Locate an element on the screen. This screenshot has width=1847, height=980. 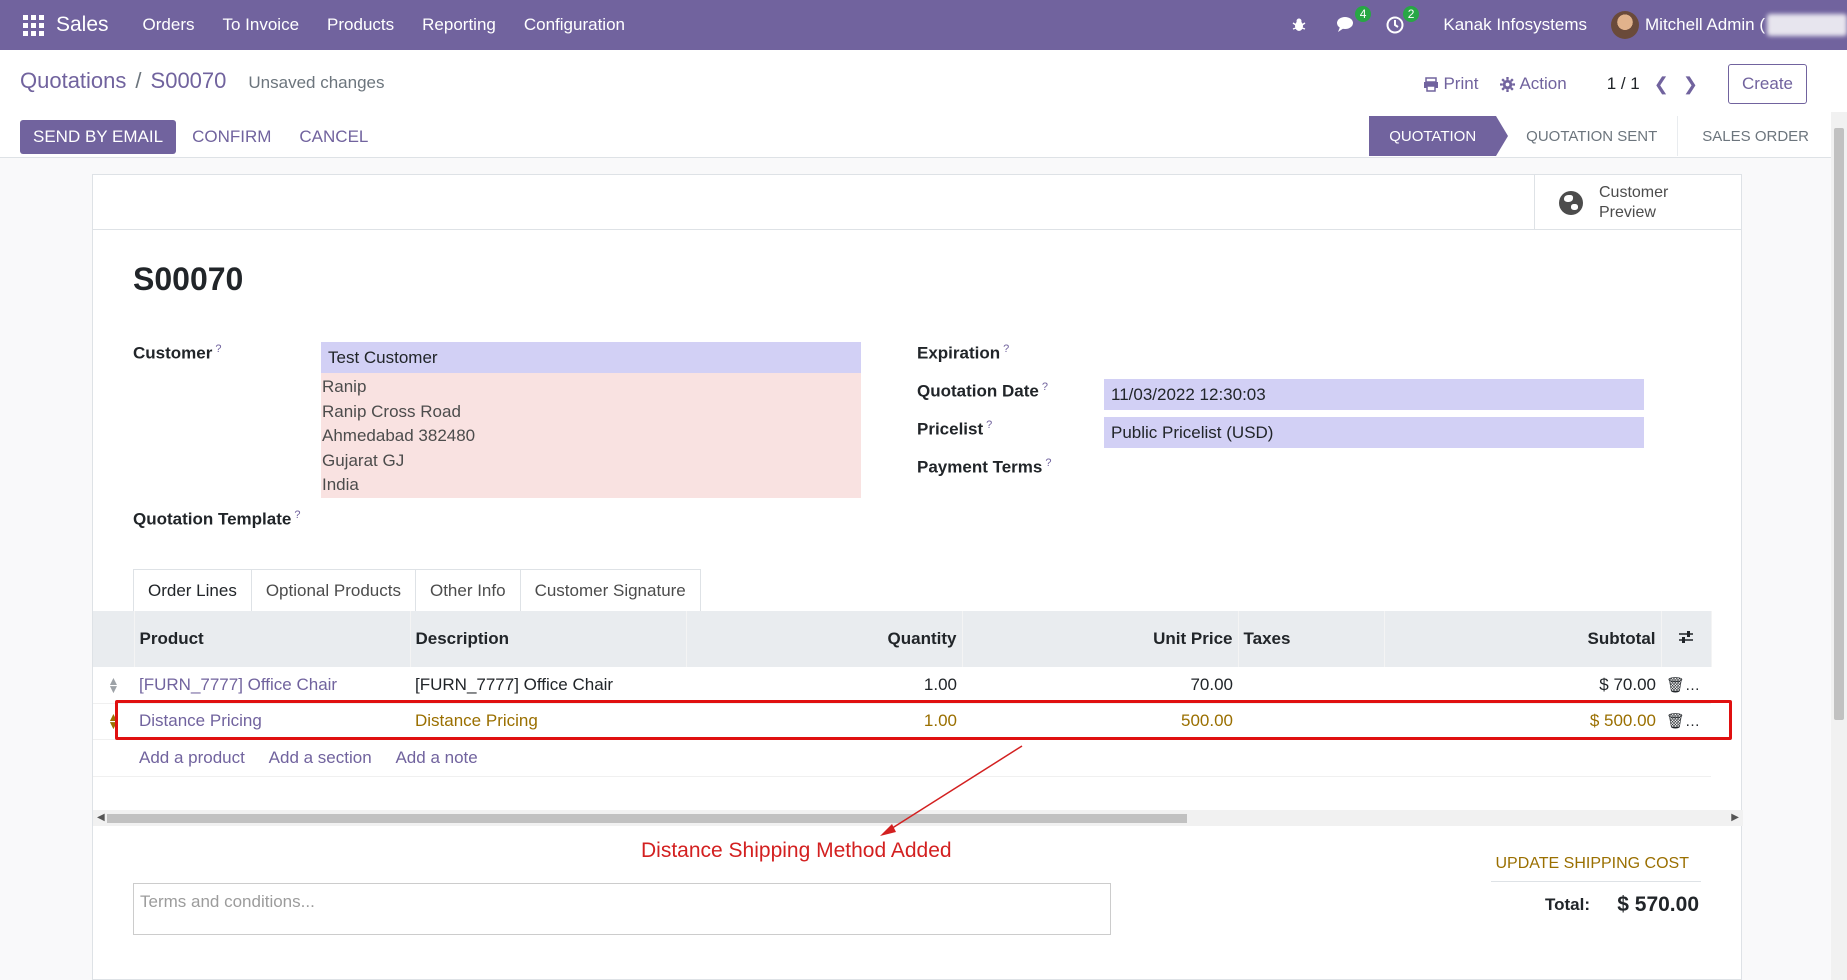
add-note-link: Add a note is located at coordinates (436, 757).